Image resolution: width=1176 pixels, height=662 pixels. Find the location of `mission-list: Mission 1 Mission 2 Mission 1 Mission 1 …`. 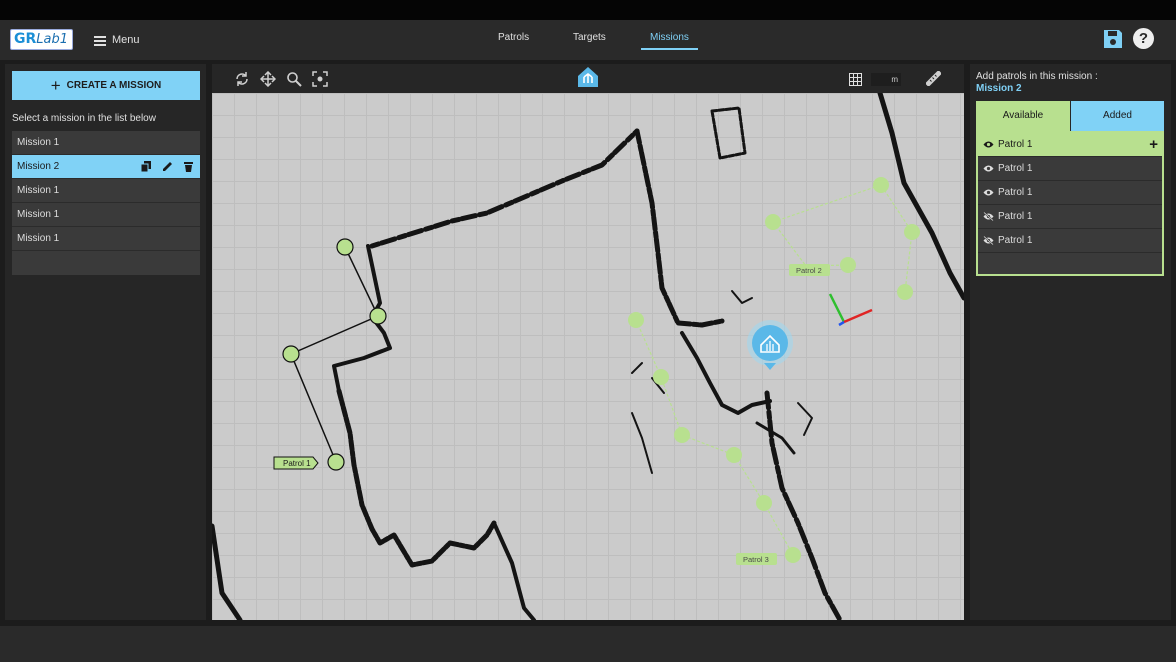

mission-list: Mission 1 Mission 2 Mission 1 Mission 1 … is located at coordinates (106, 203).